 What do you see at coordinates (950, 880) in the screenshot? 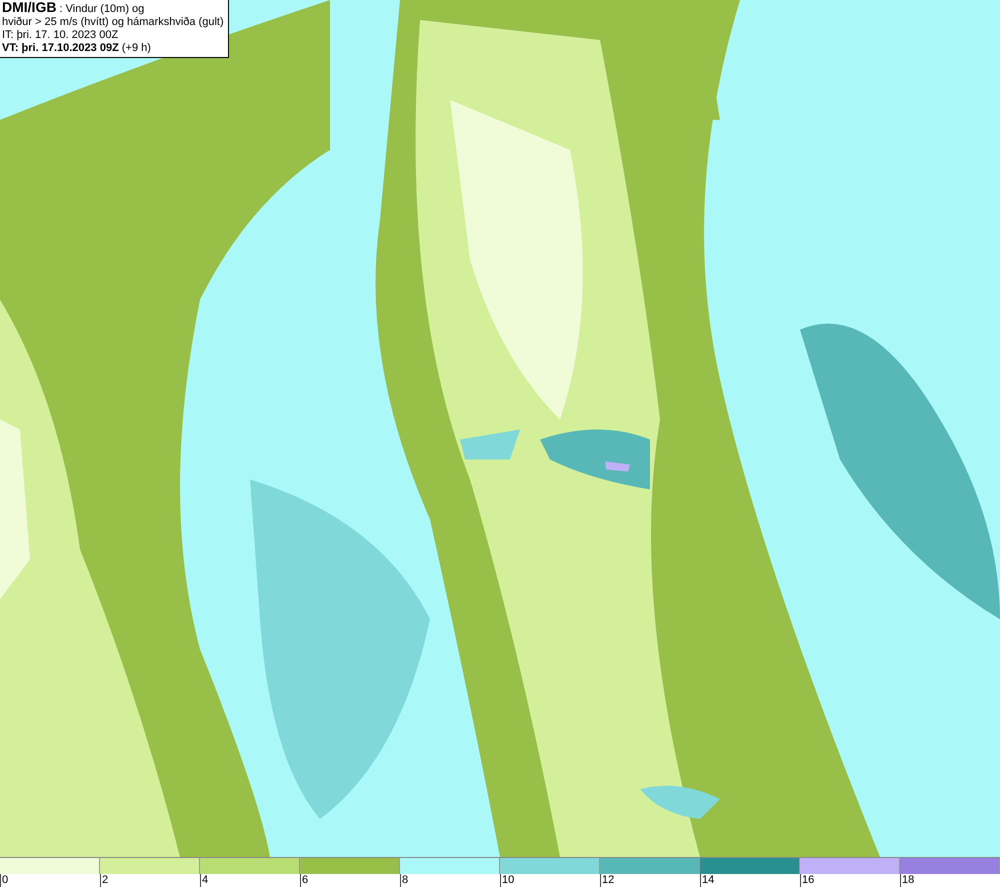
I see `legend-label: 18` at bounding box center [950, 880].